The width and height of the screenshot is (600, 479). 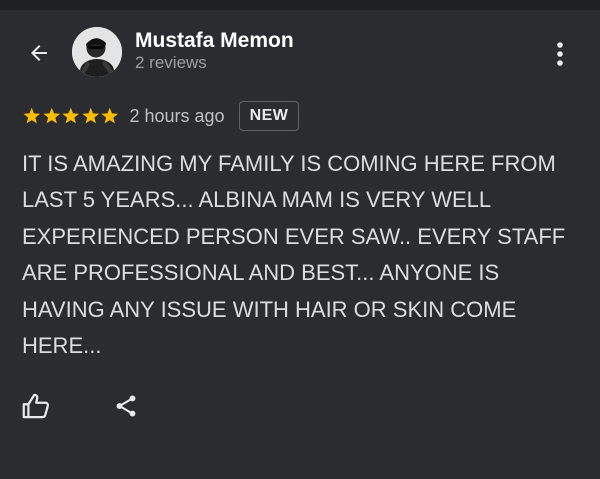 I want to click on review-time: 2 hours ago, so click(x=177, y=115).